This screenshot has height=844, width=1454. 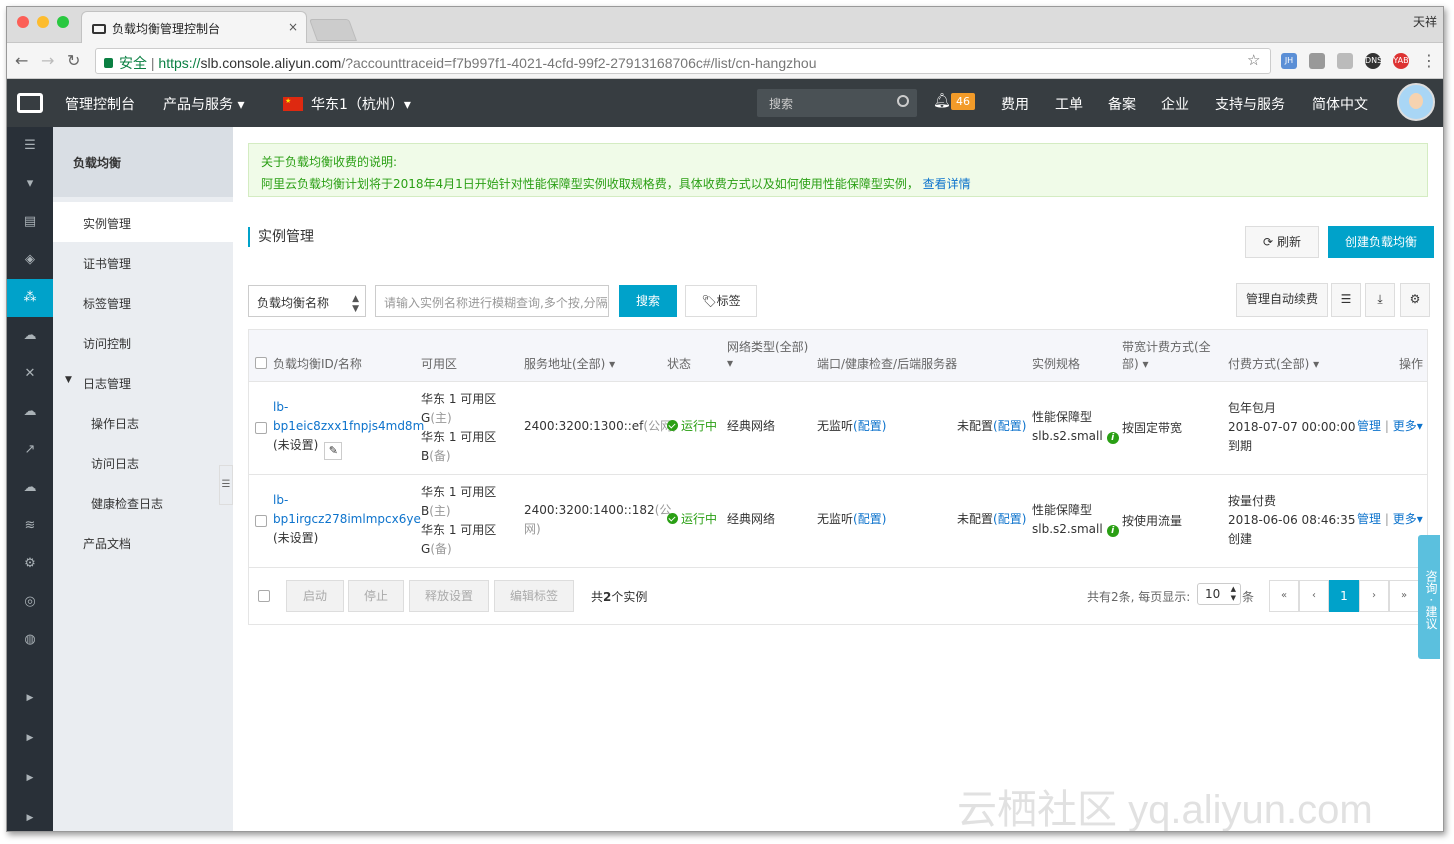 I want to click on start-button: 启动, so click(x=315, y=596).